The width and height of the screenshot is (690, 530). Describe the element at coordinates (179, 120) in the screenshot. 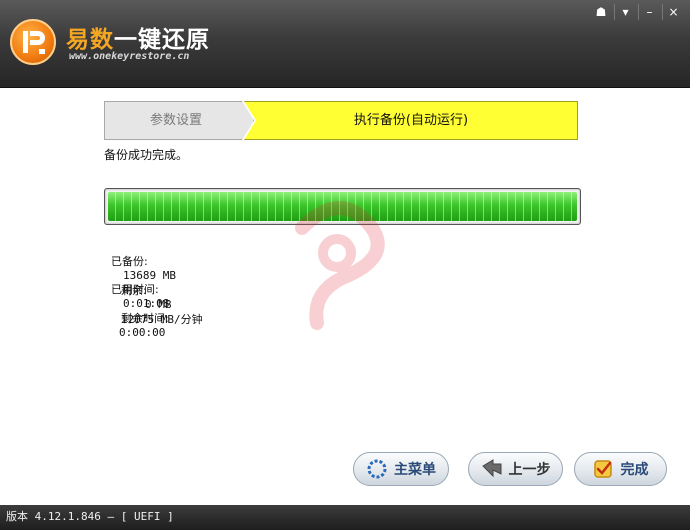

I see `step-parameter-settings: 参数设置` at that location.